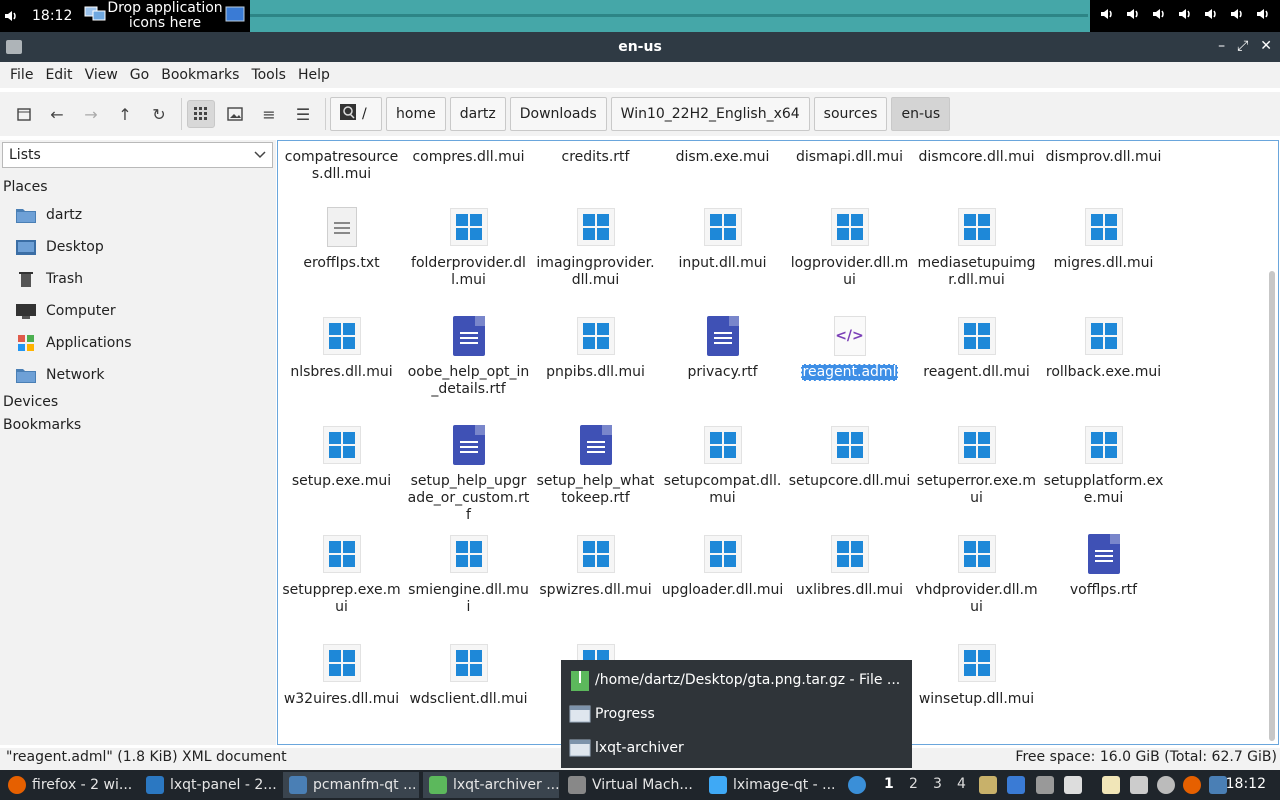 Image resolution: width=1280 pixels, height=800 pixels. I want to click on quicklaunch-drop-area: Drop application icons here, so click(165, 16).